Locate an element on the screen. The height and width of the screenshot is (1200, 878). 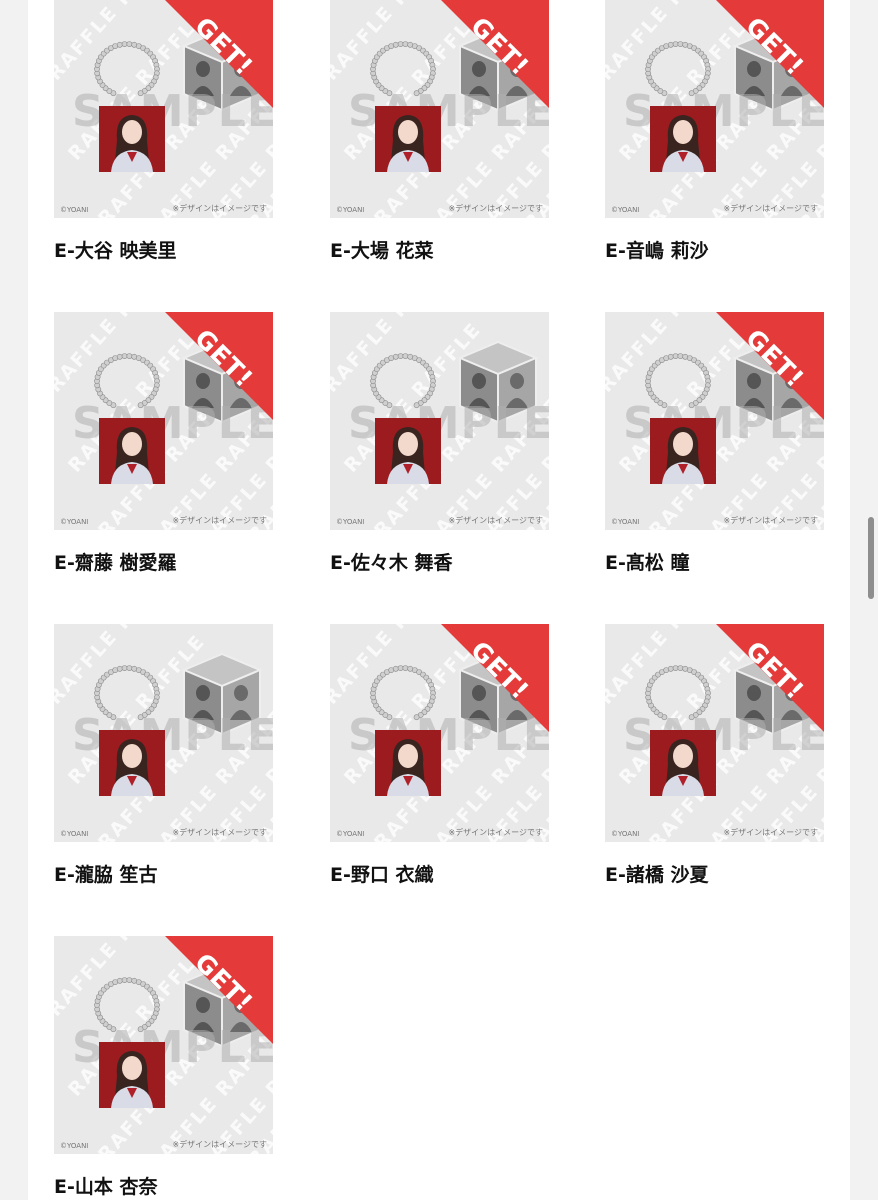
product-name: E-諸橋 沙夏 is located at coordinates (714, 873).